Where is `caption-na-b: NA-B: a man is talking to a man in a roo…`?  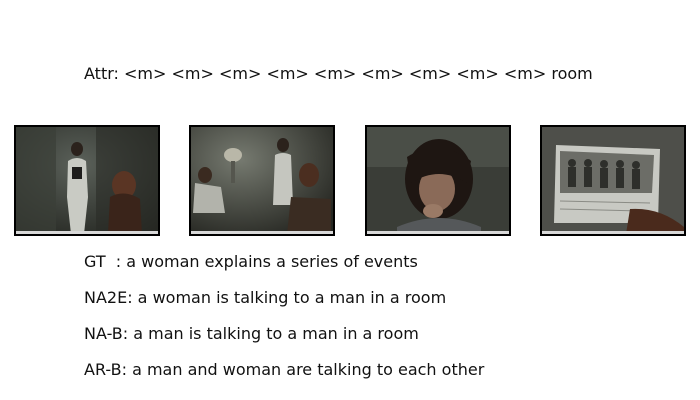 caption-na-b: NA-B: a man is talking to a man in a roo… is located at coordinates (251, 333).